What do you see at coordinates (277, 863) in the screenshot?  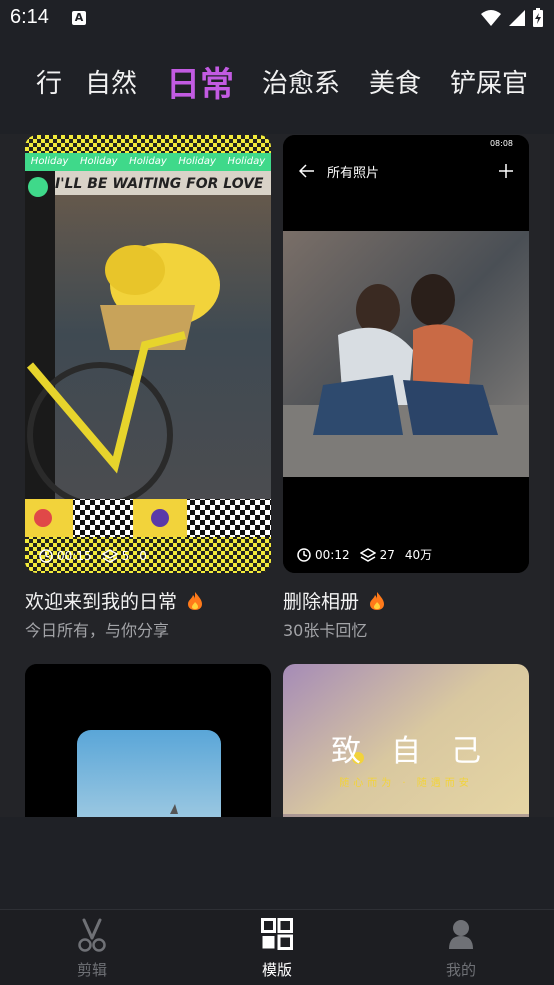 I see `content-footer-spacer` at bounding box center [277, 863].